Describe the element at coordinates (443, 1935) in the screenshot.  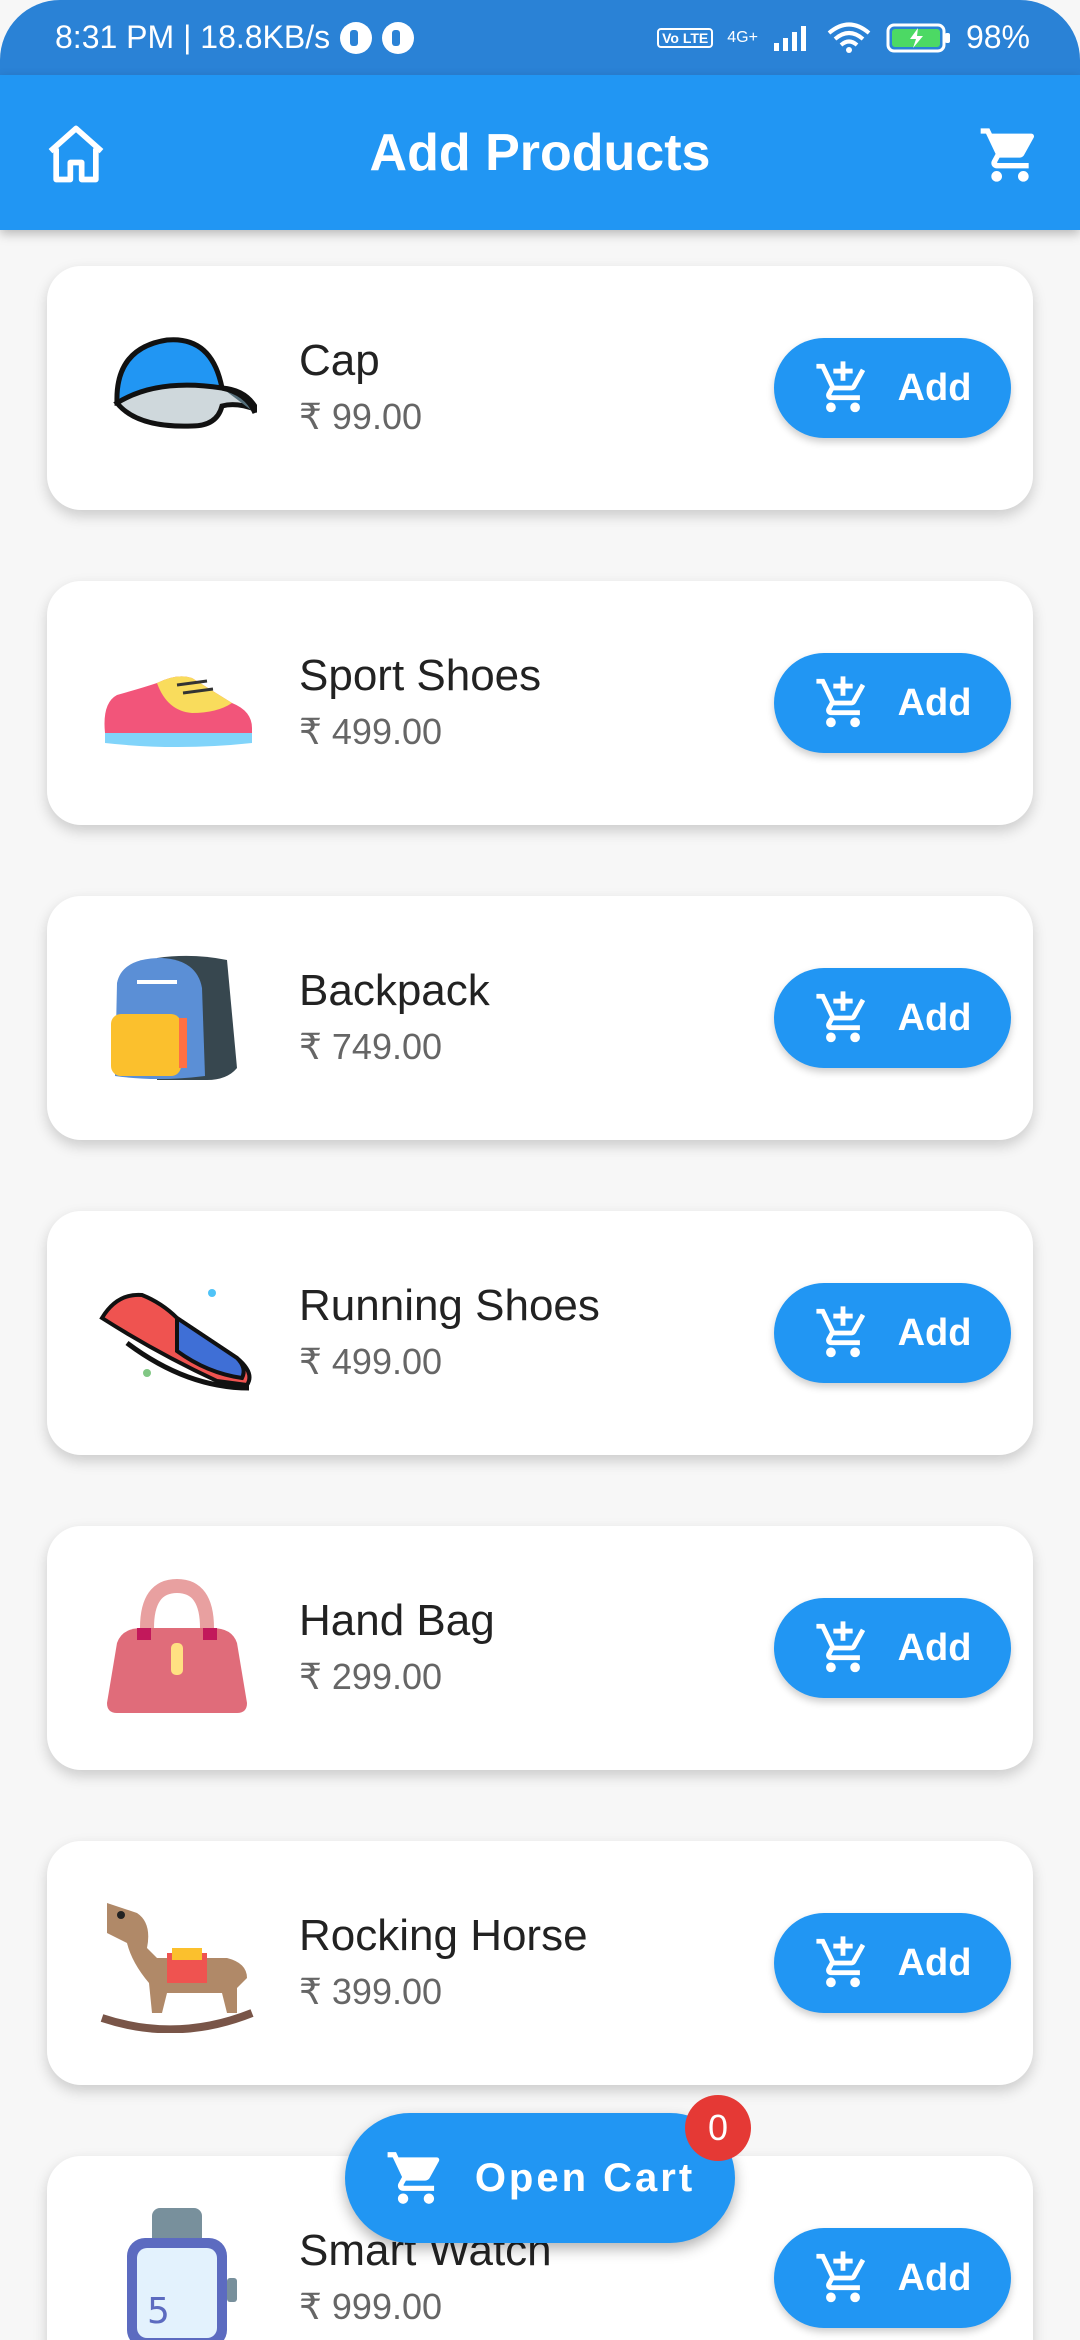
I see `product-name: Rocking Horse` at that location.